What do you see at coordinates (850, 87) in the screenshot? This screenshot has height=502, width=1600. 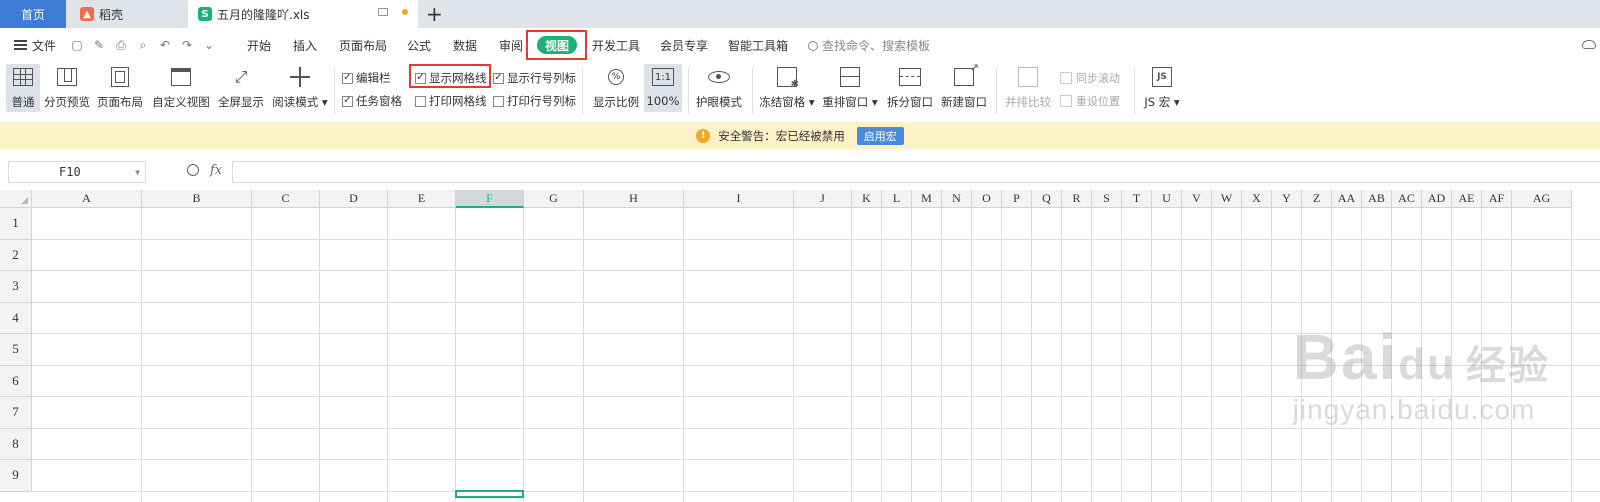 I see `rearrange-windows-button: 重排窗口 ▾` at bounding box center [850, 87].